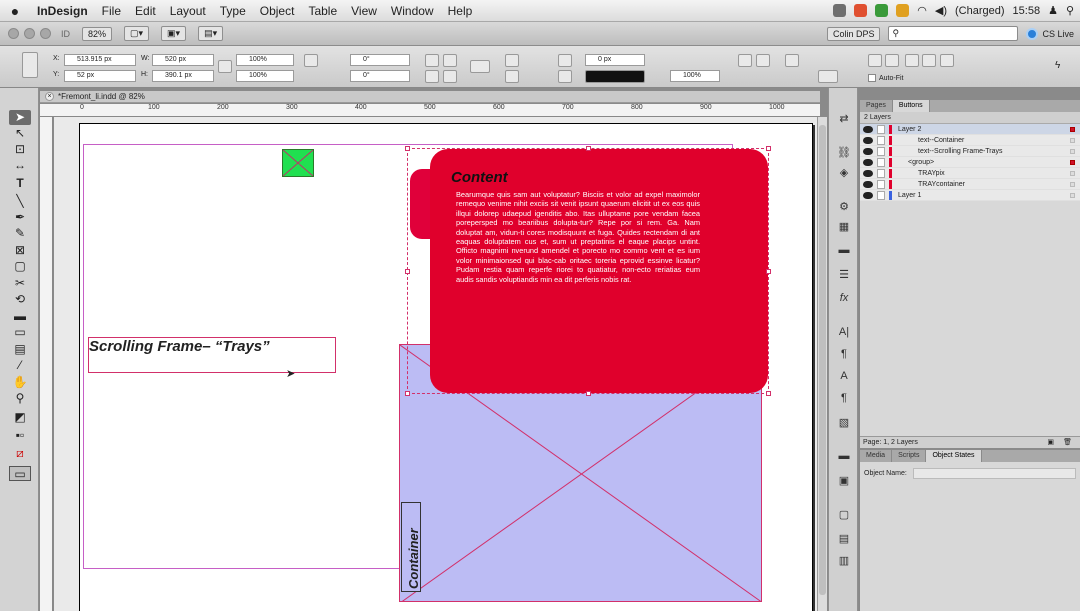  What do you see at coordinates (912, 60) in the screenshot?
I see `center-content-icon` at bounding box center [912, 60].